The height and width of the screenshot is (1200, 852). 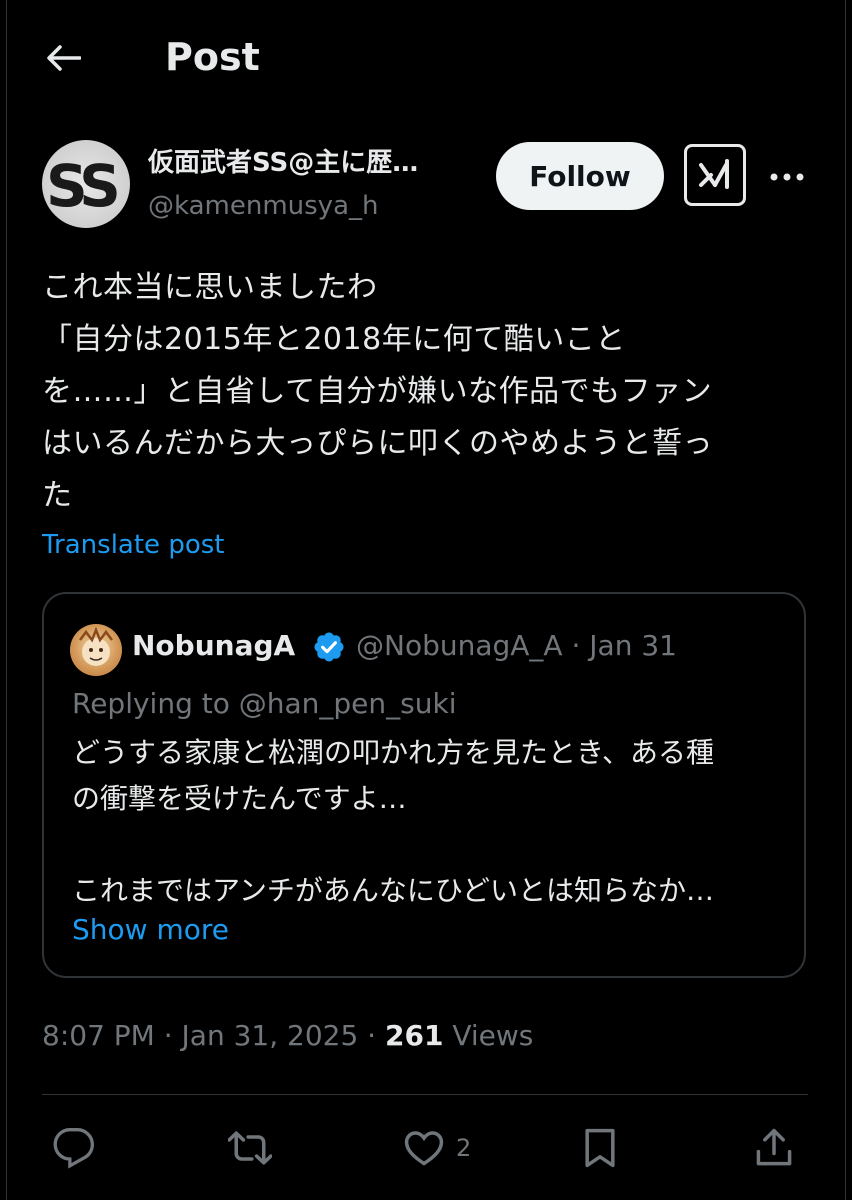 I want to click on post-timestamp: 8:07 PM · Jan 31, 2025 ·, so click(x=213, y=1035).